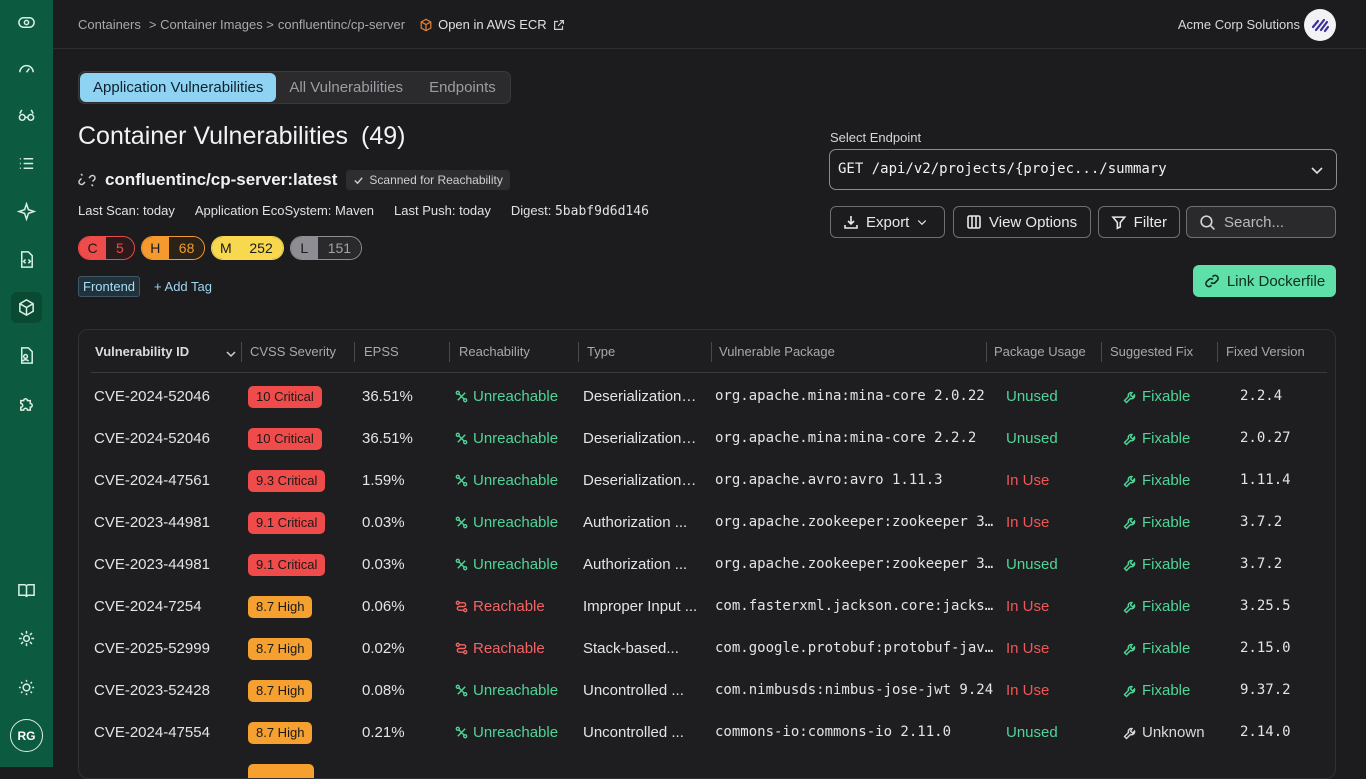  What do you see at coordinates (26, 68) in the screenshot?
I see `dashboard-gauge-icon` at bounding box center [26, 68].